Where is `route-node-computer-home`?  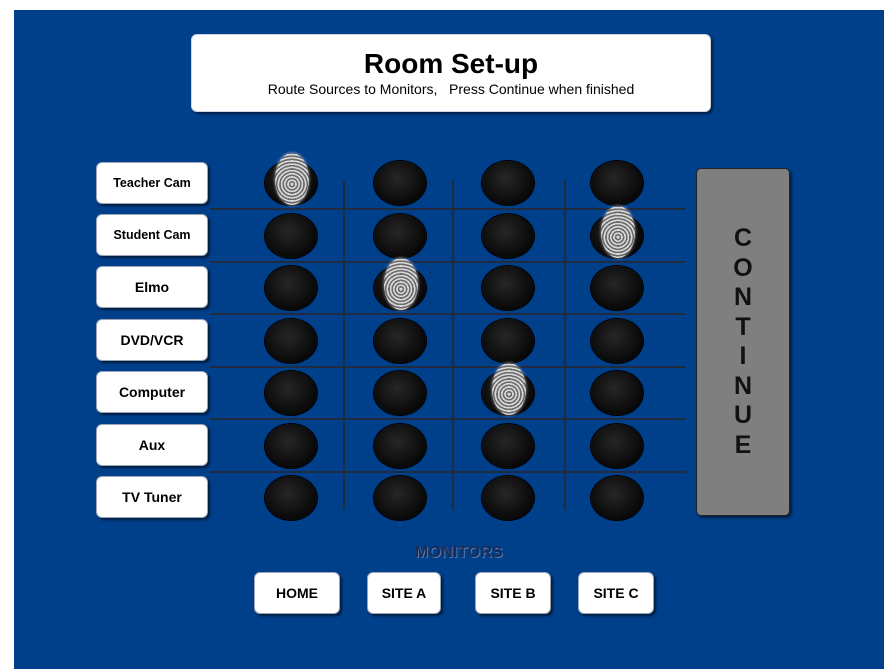
route-node-computer-home is located at coordinates (291, 393).